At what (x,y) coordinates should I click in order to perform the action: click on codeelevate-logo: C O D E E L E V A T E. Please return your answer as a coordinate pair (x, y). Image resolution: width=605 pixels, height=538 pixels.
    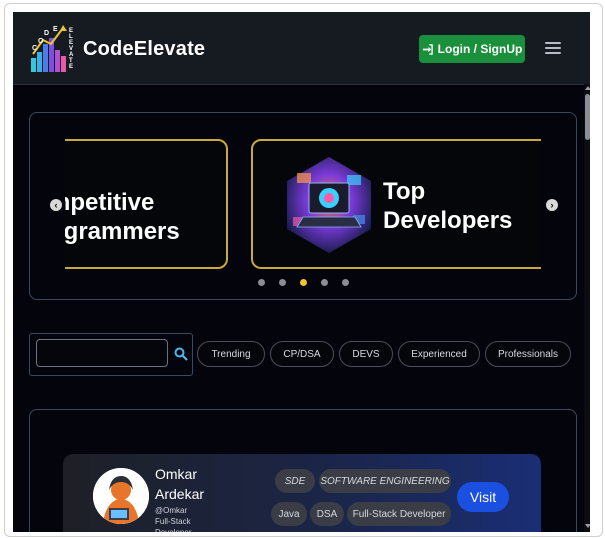
    Looking at the image, I should click on (53, 48).